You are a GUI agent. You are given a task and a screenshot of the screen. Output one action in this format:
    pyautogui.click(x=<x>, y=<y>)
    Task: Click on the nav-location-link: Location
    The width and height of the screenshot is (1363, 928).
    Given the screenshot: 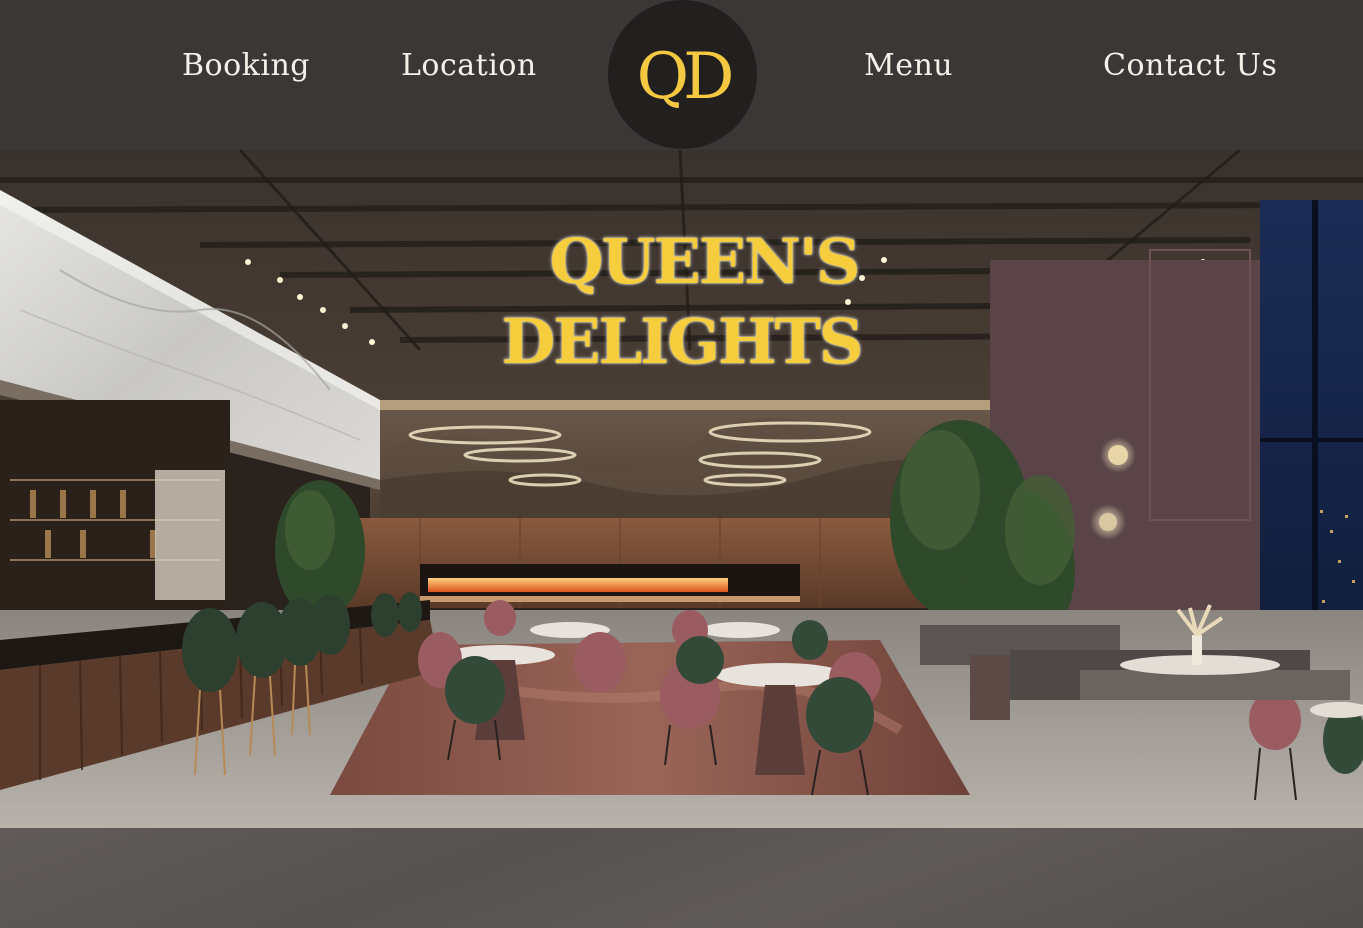 What is the action you would take?
    pyautogui.click(x=469, y=66)
    